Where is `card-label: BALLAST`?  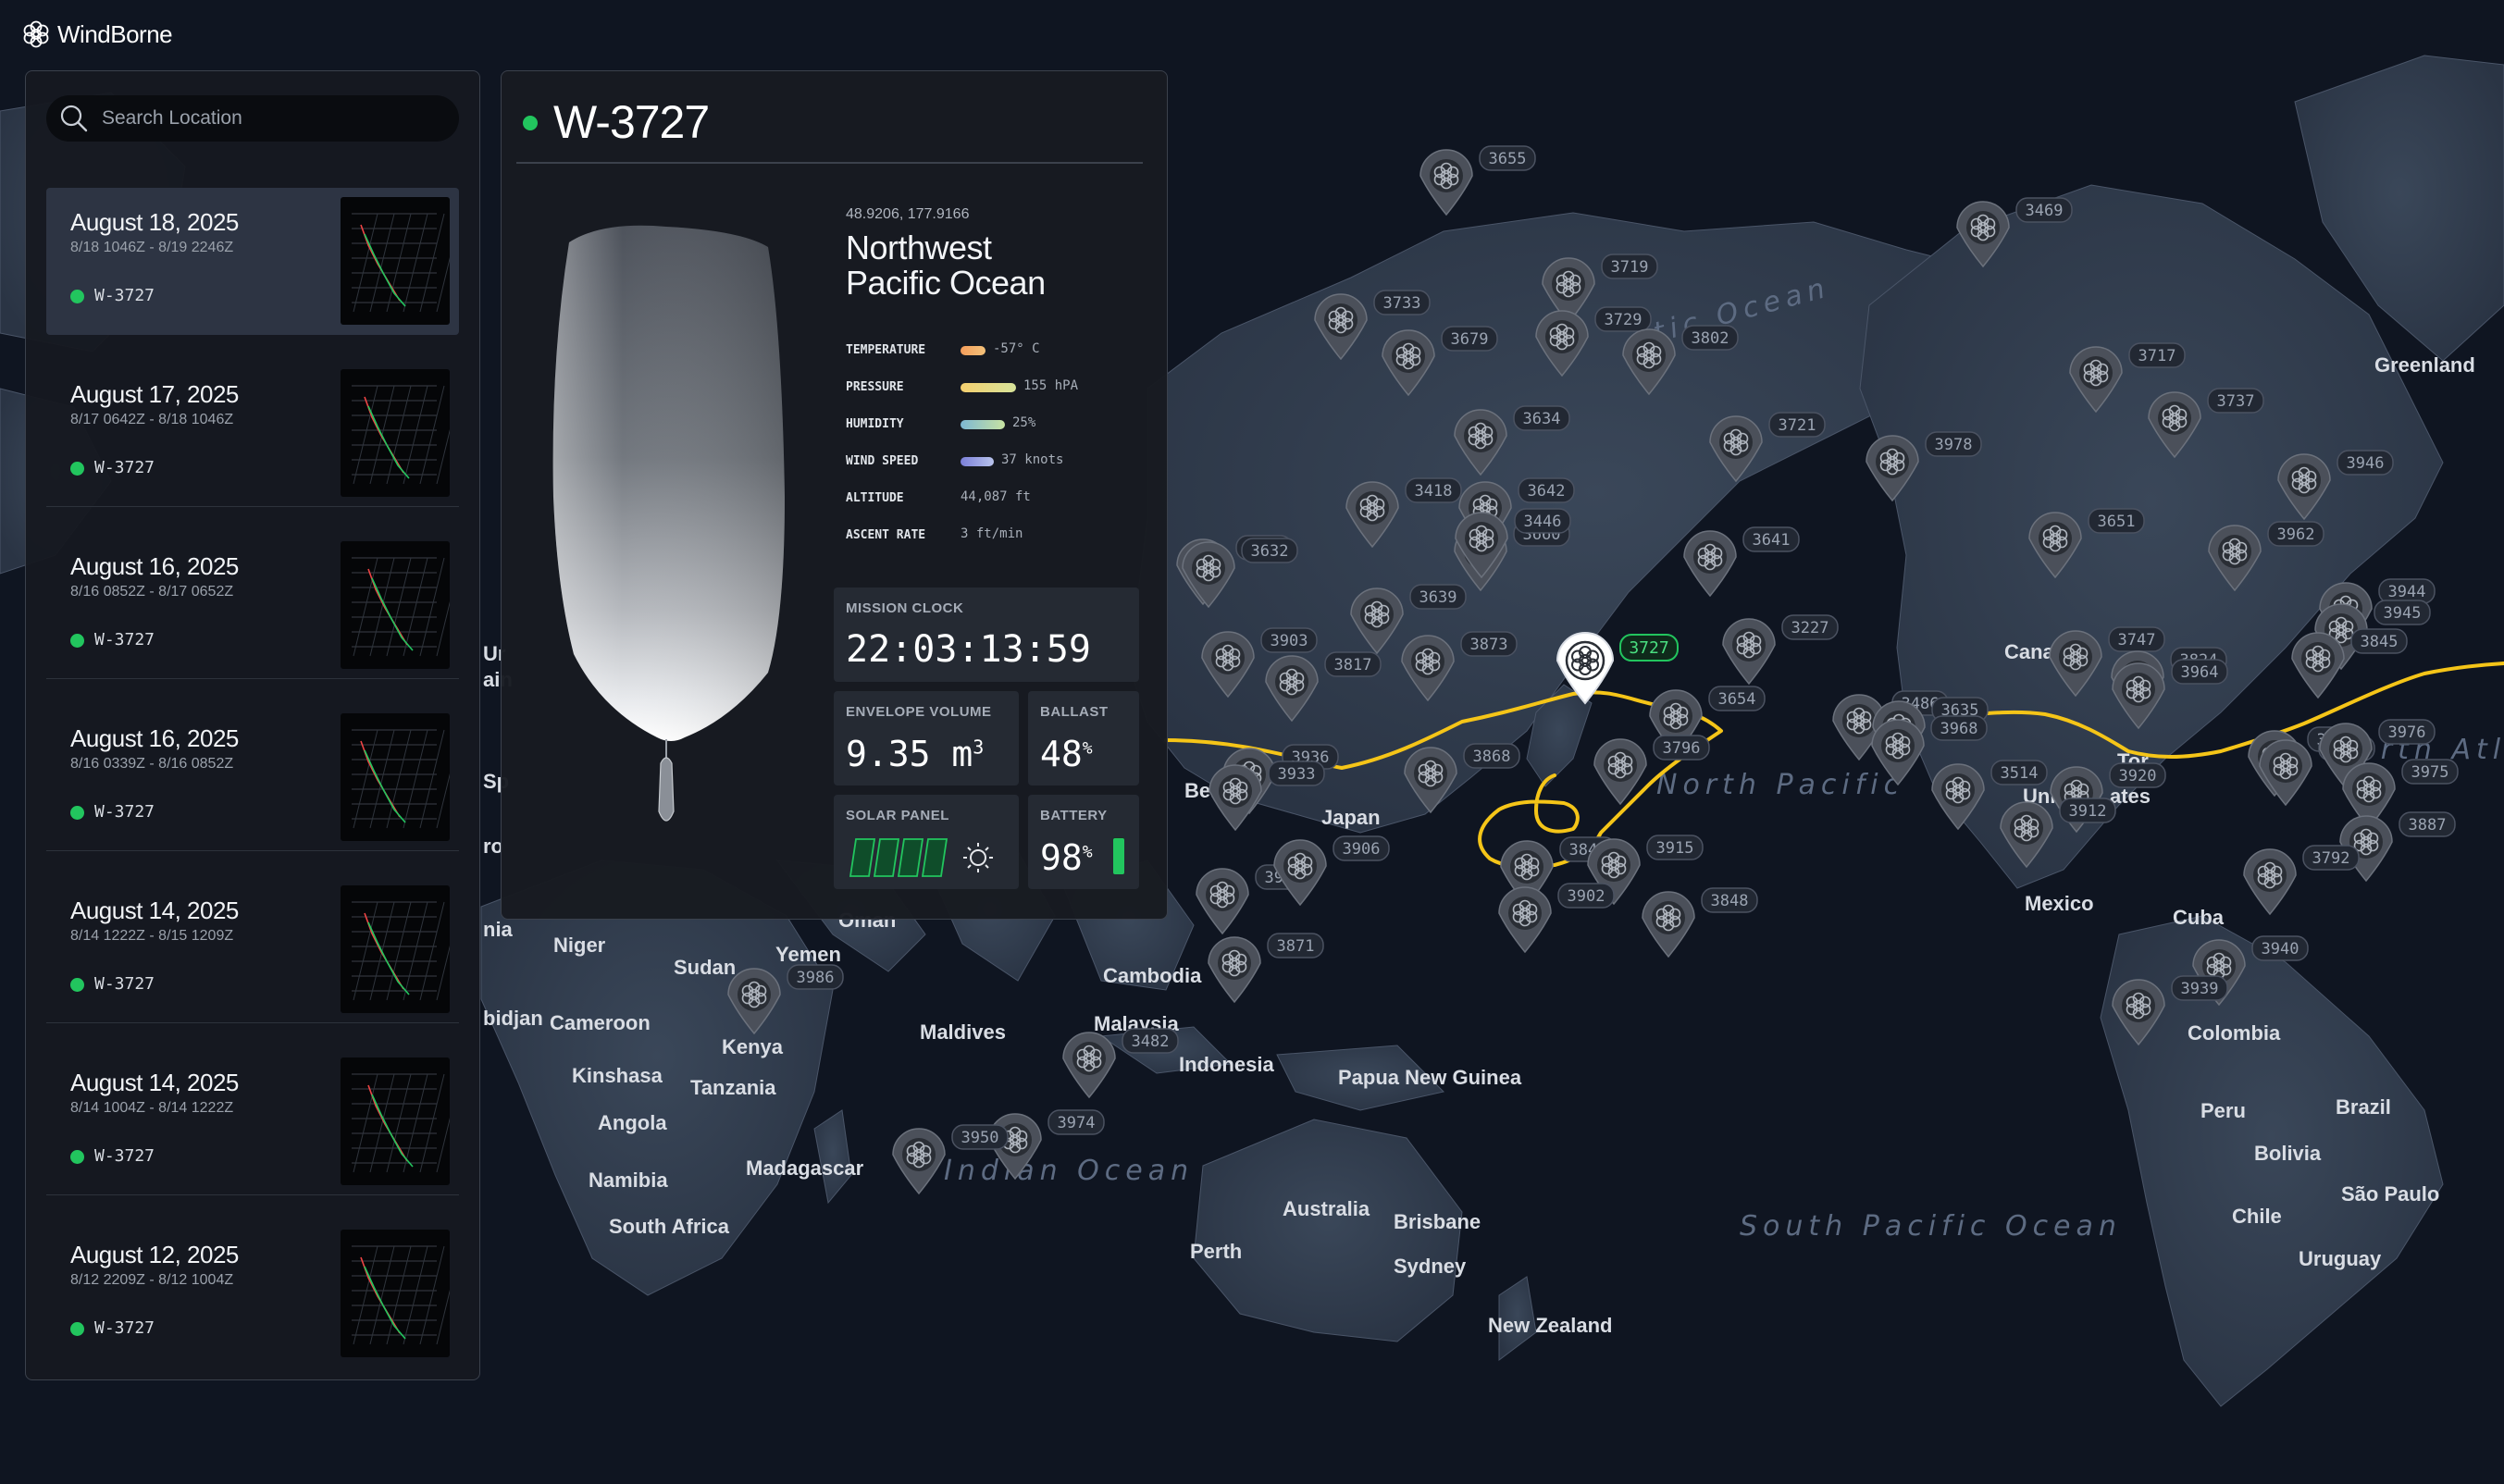 card-label: BALLAST is located at coordinates (1074, 712).